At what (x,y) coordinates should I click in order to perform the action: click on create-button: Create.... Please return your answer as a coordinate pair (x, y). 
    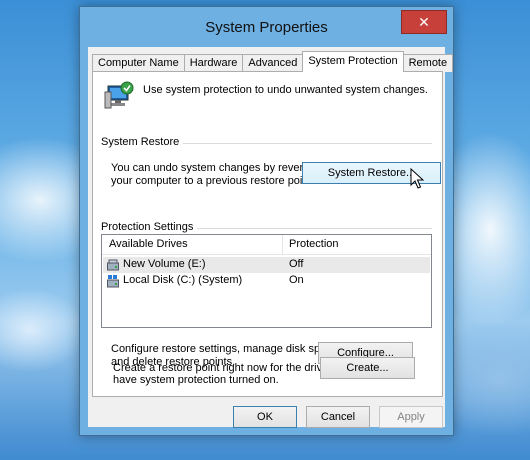
    Looking at the image, I should click on (367, 368).